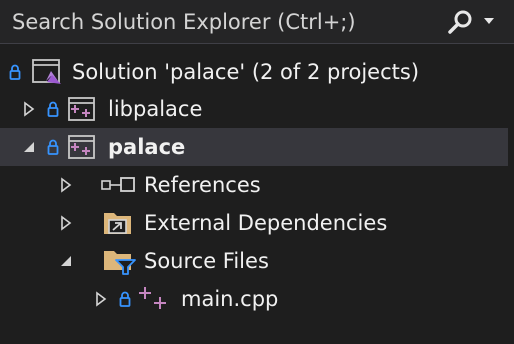 The width and height of the screenshot is (514, 344). I want to click on caret-down-icon, so click(489, 21).